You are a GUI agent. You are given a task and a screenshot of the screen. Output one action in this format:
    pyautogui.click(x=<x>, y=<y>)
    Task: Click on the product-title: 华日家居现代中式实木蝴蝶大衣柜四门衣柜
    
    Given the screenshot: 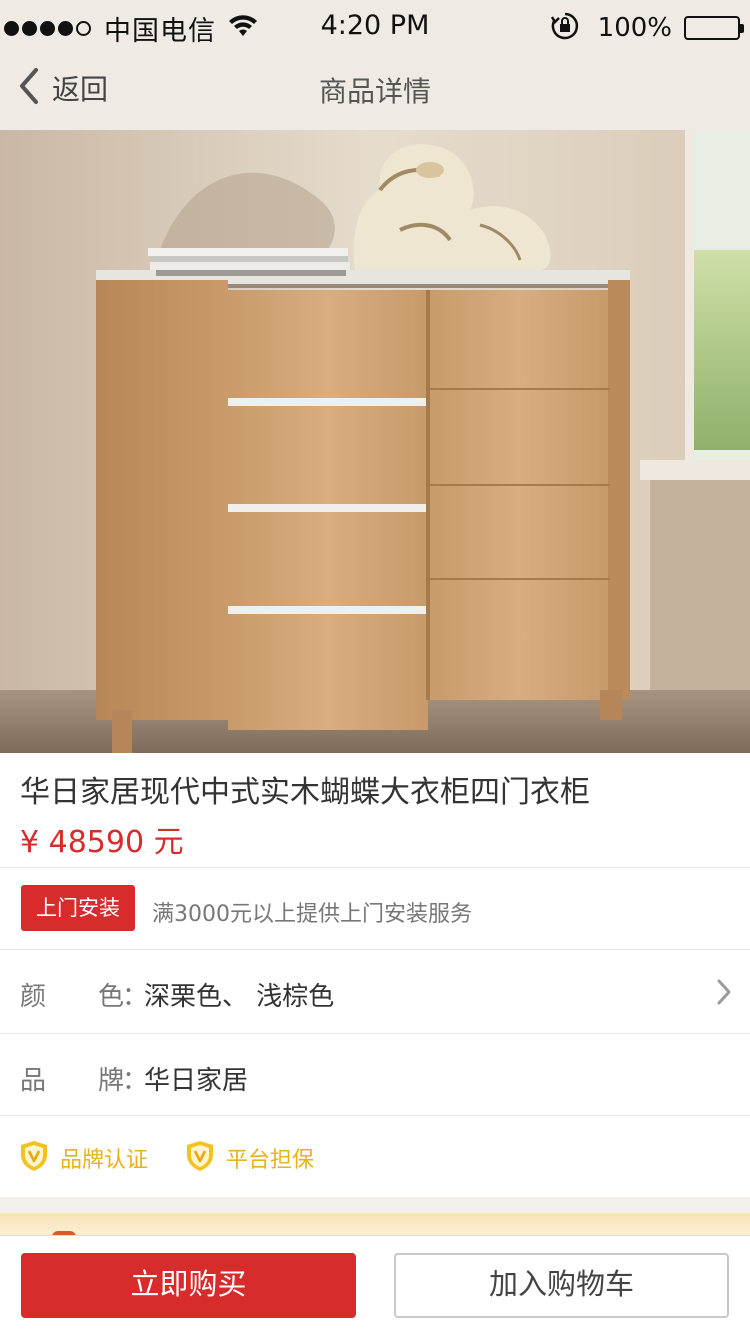 What is the action you would take?
    pyautogui.click(x=305, y=792)
    